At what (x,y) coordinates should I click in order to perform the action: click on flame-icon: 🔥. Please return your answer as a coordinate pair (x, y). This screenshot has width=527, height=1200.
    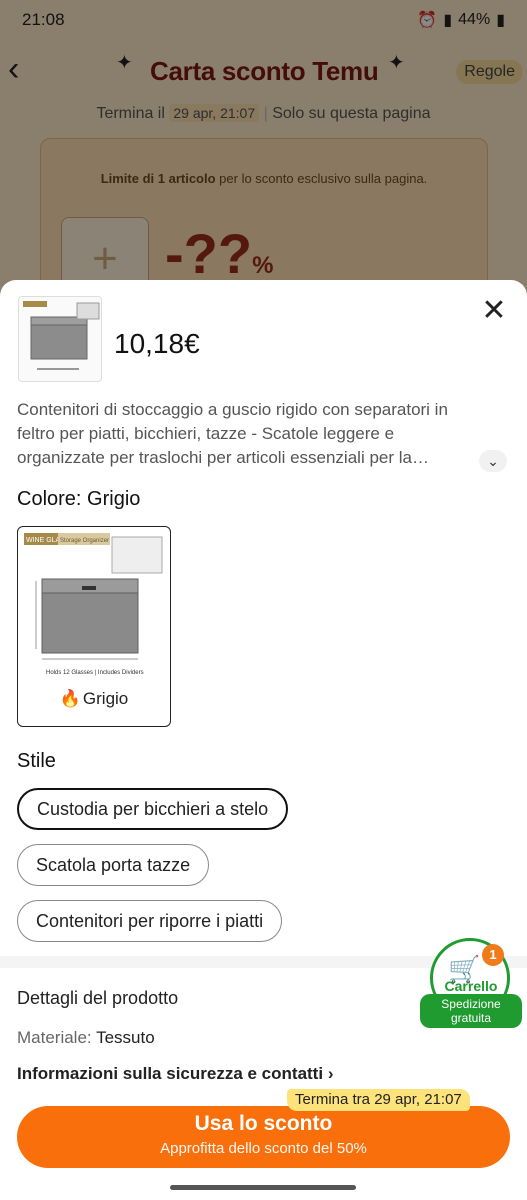
    Looking at the image, I should click on (70, 698).